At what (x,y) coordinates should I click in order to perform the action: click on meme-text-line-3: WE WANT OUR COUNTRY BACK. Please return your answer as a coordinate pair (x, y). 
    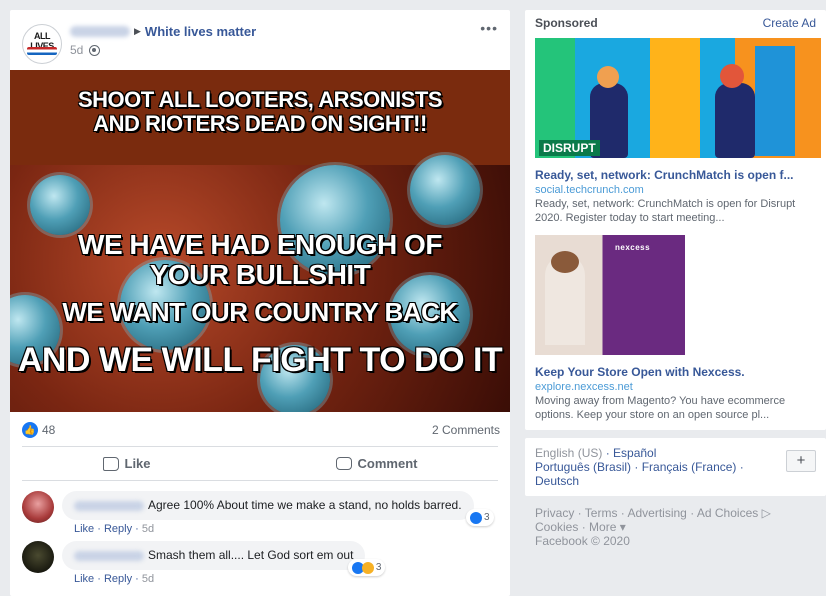
    Looking at the image, I should click on (260, 312).